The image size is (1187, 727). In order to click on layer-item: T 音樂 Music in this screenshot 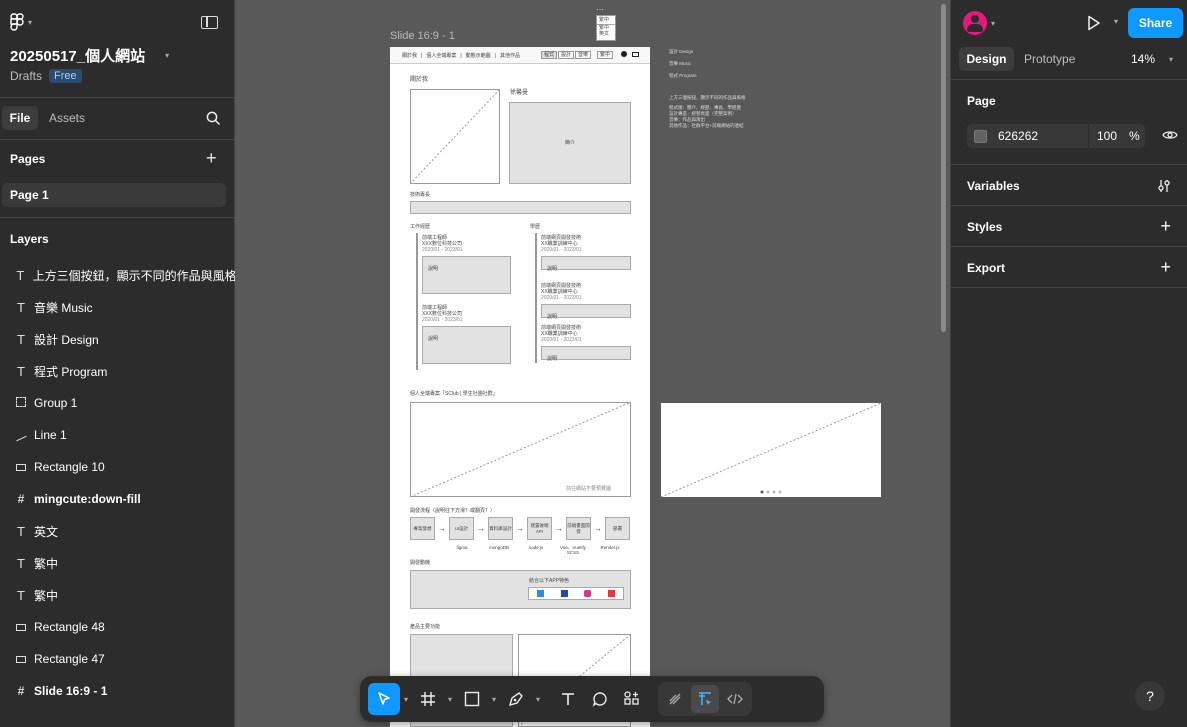, I will do `click(117, 307)`.